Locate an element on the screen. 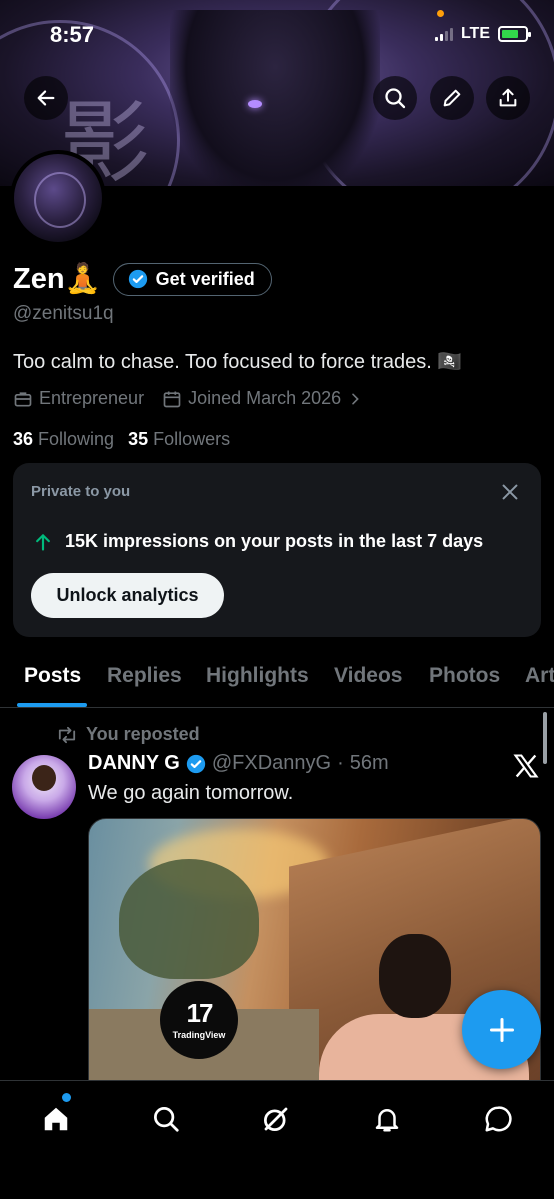 The image size is (554, 1199). edit-button is located at coordinates (452, 98).